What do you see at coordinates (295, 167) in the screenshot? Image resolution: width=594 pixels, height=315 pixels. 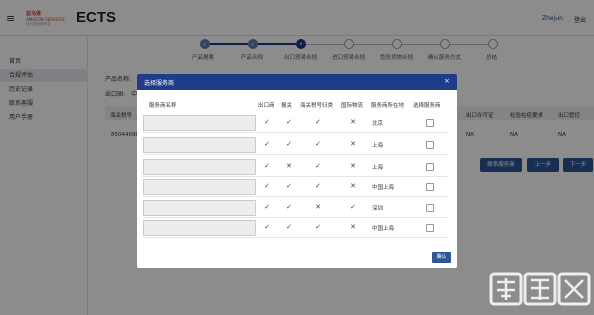 I see `table-row: ✓ ✕ ✓ ✕ 上海` at bounding box center [295, 167].